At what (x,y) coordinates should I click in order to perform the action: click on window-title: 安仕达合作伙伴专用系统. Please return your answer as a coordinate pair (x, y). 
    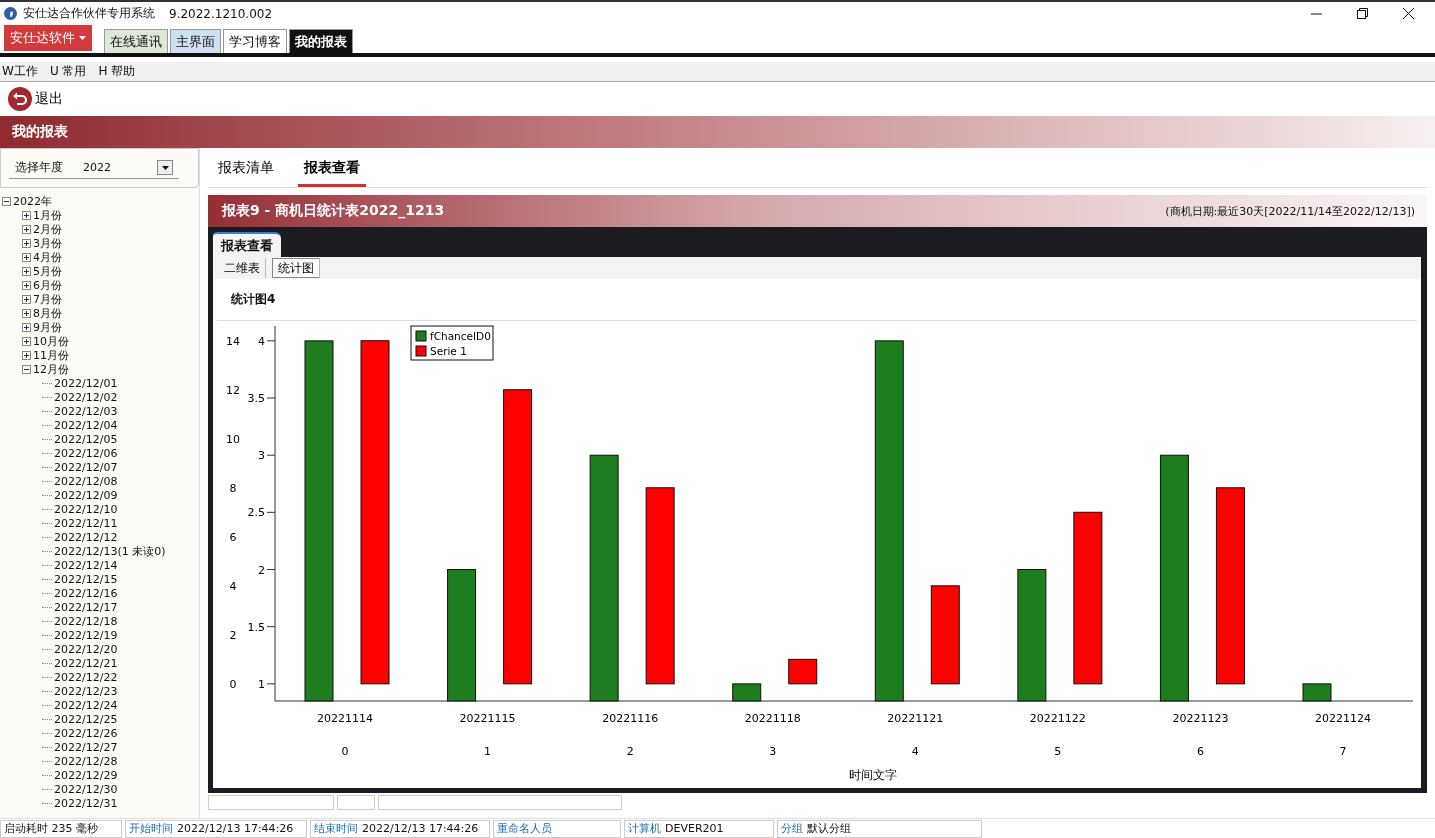
    Looking at the image, I should click on (89, 13).